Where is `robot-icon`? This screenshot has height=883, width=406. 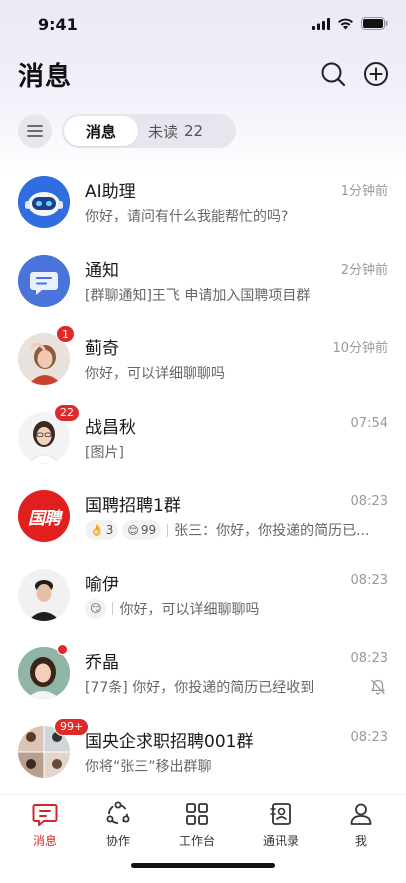
robot-icon is located at coordinates (44, 202).